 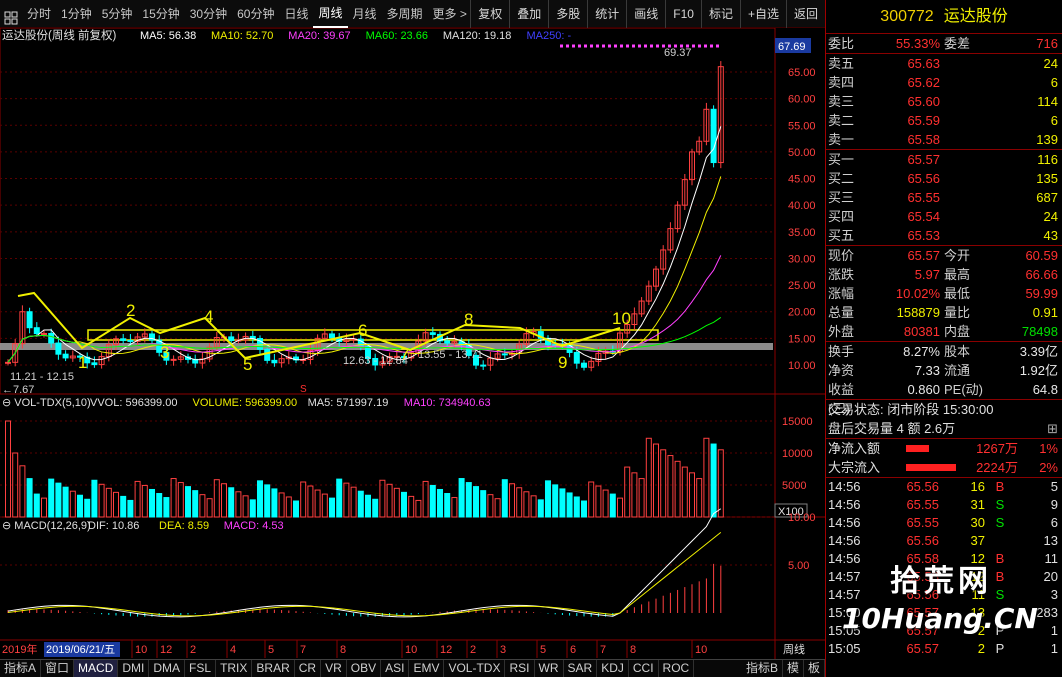 I want to click on flow-bar, so click(x=931, y=467).